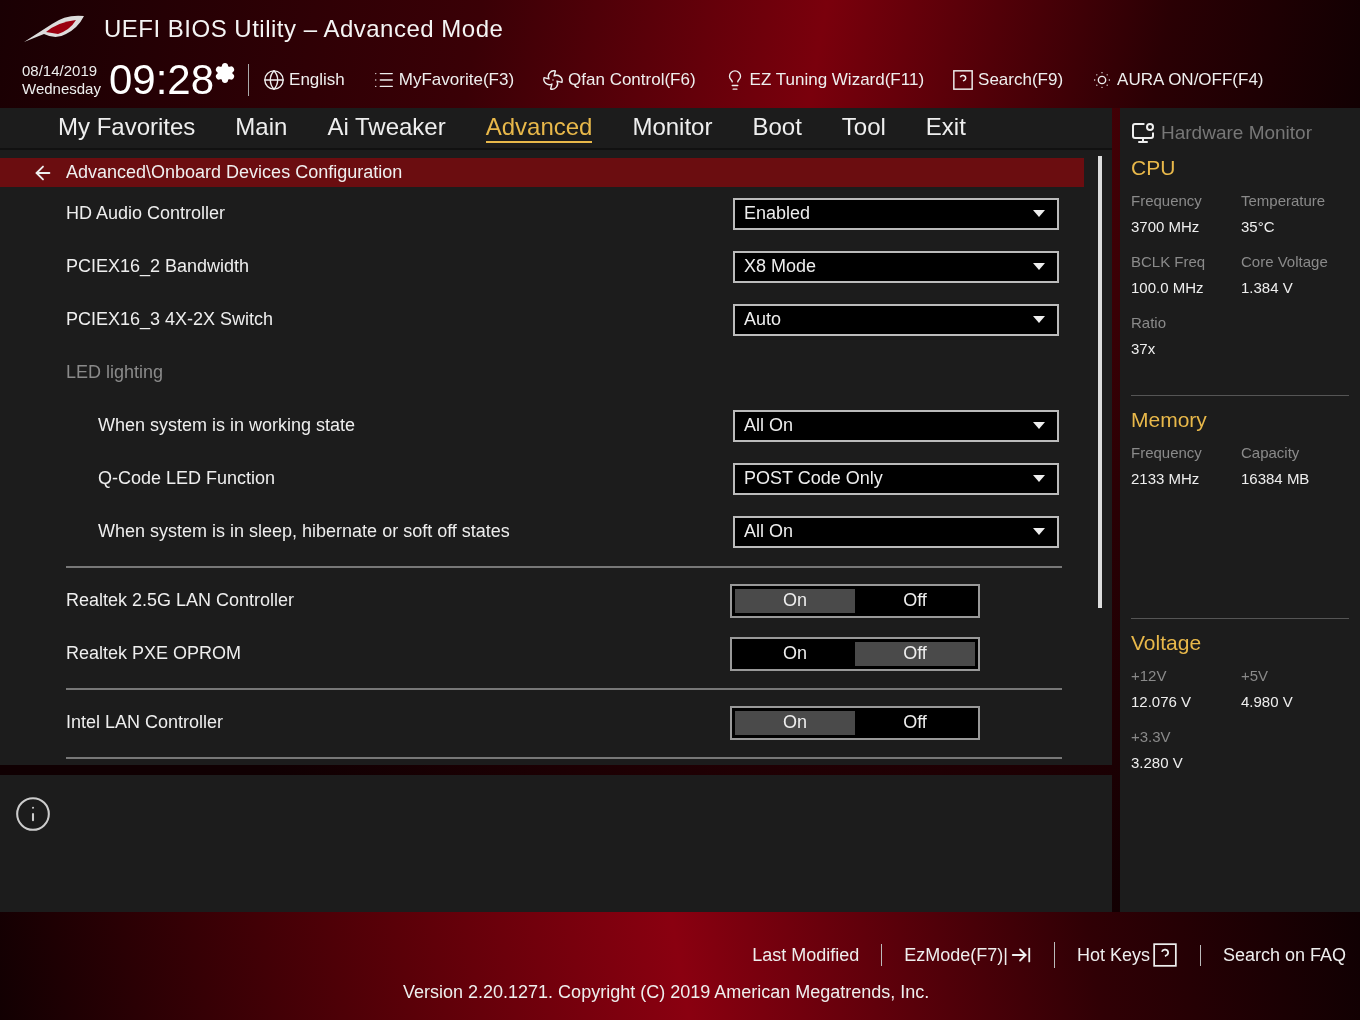  What do you see at coordinates (1267, 287) in the screenshot?
I see `reading-value: 1.384 V` at bounding box center [1267, 287].